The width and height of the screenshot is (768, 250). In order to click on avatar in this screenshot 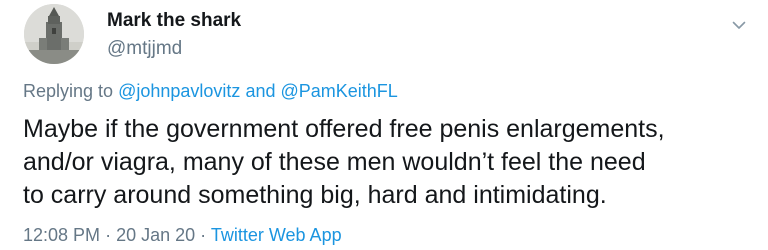, I will do `click(54, 34)`.